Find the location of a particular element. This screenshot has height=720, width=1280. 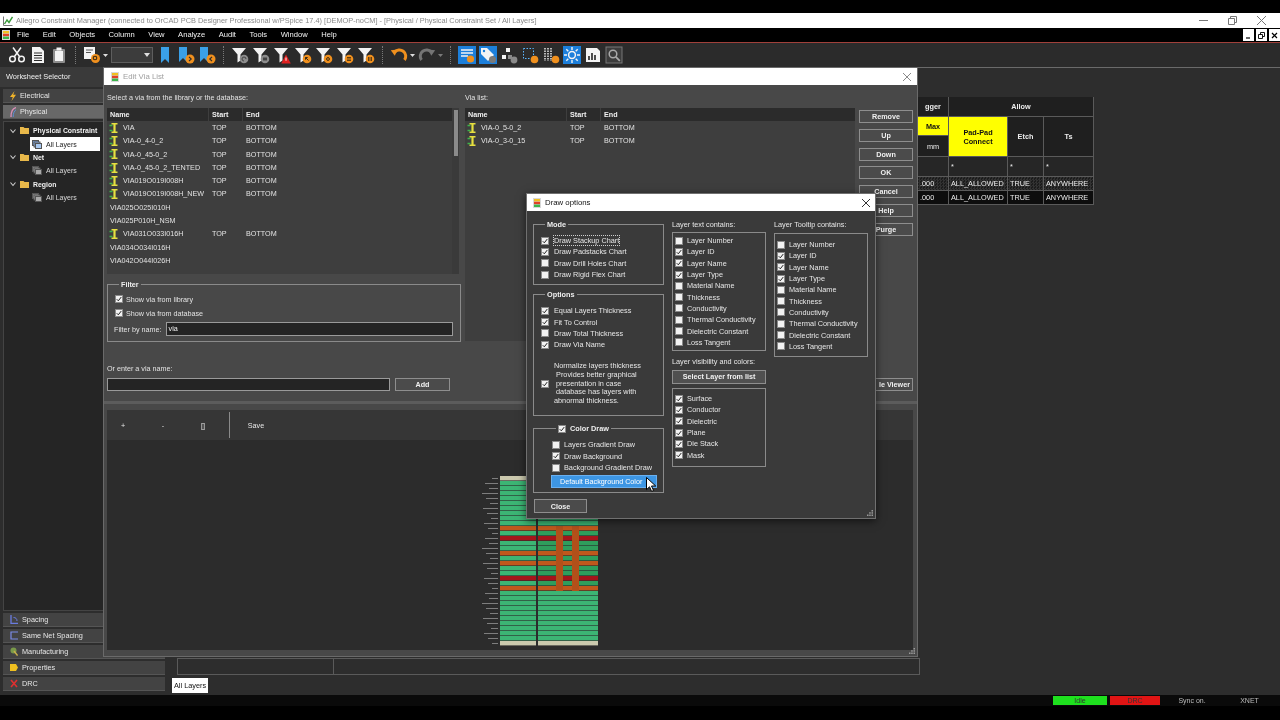

hierarchy-icon is located at coordinates (509, 55).